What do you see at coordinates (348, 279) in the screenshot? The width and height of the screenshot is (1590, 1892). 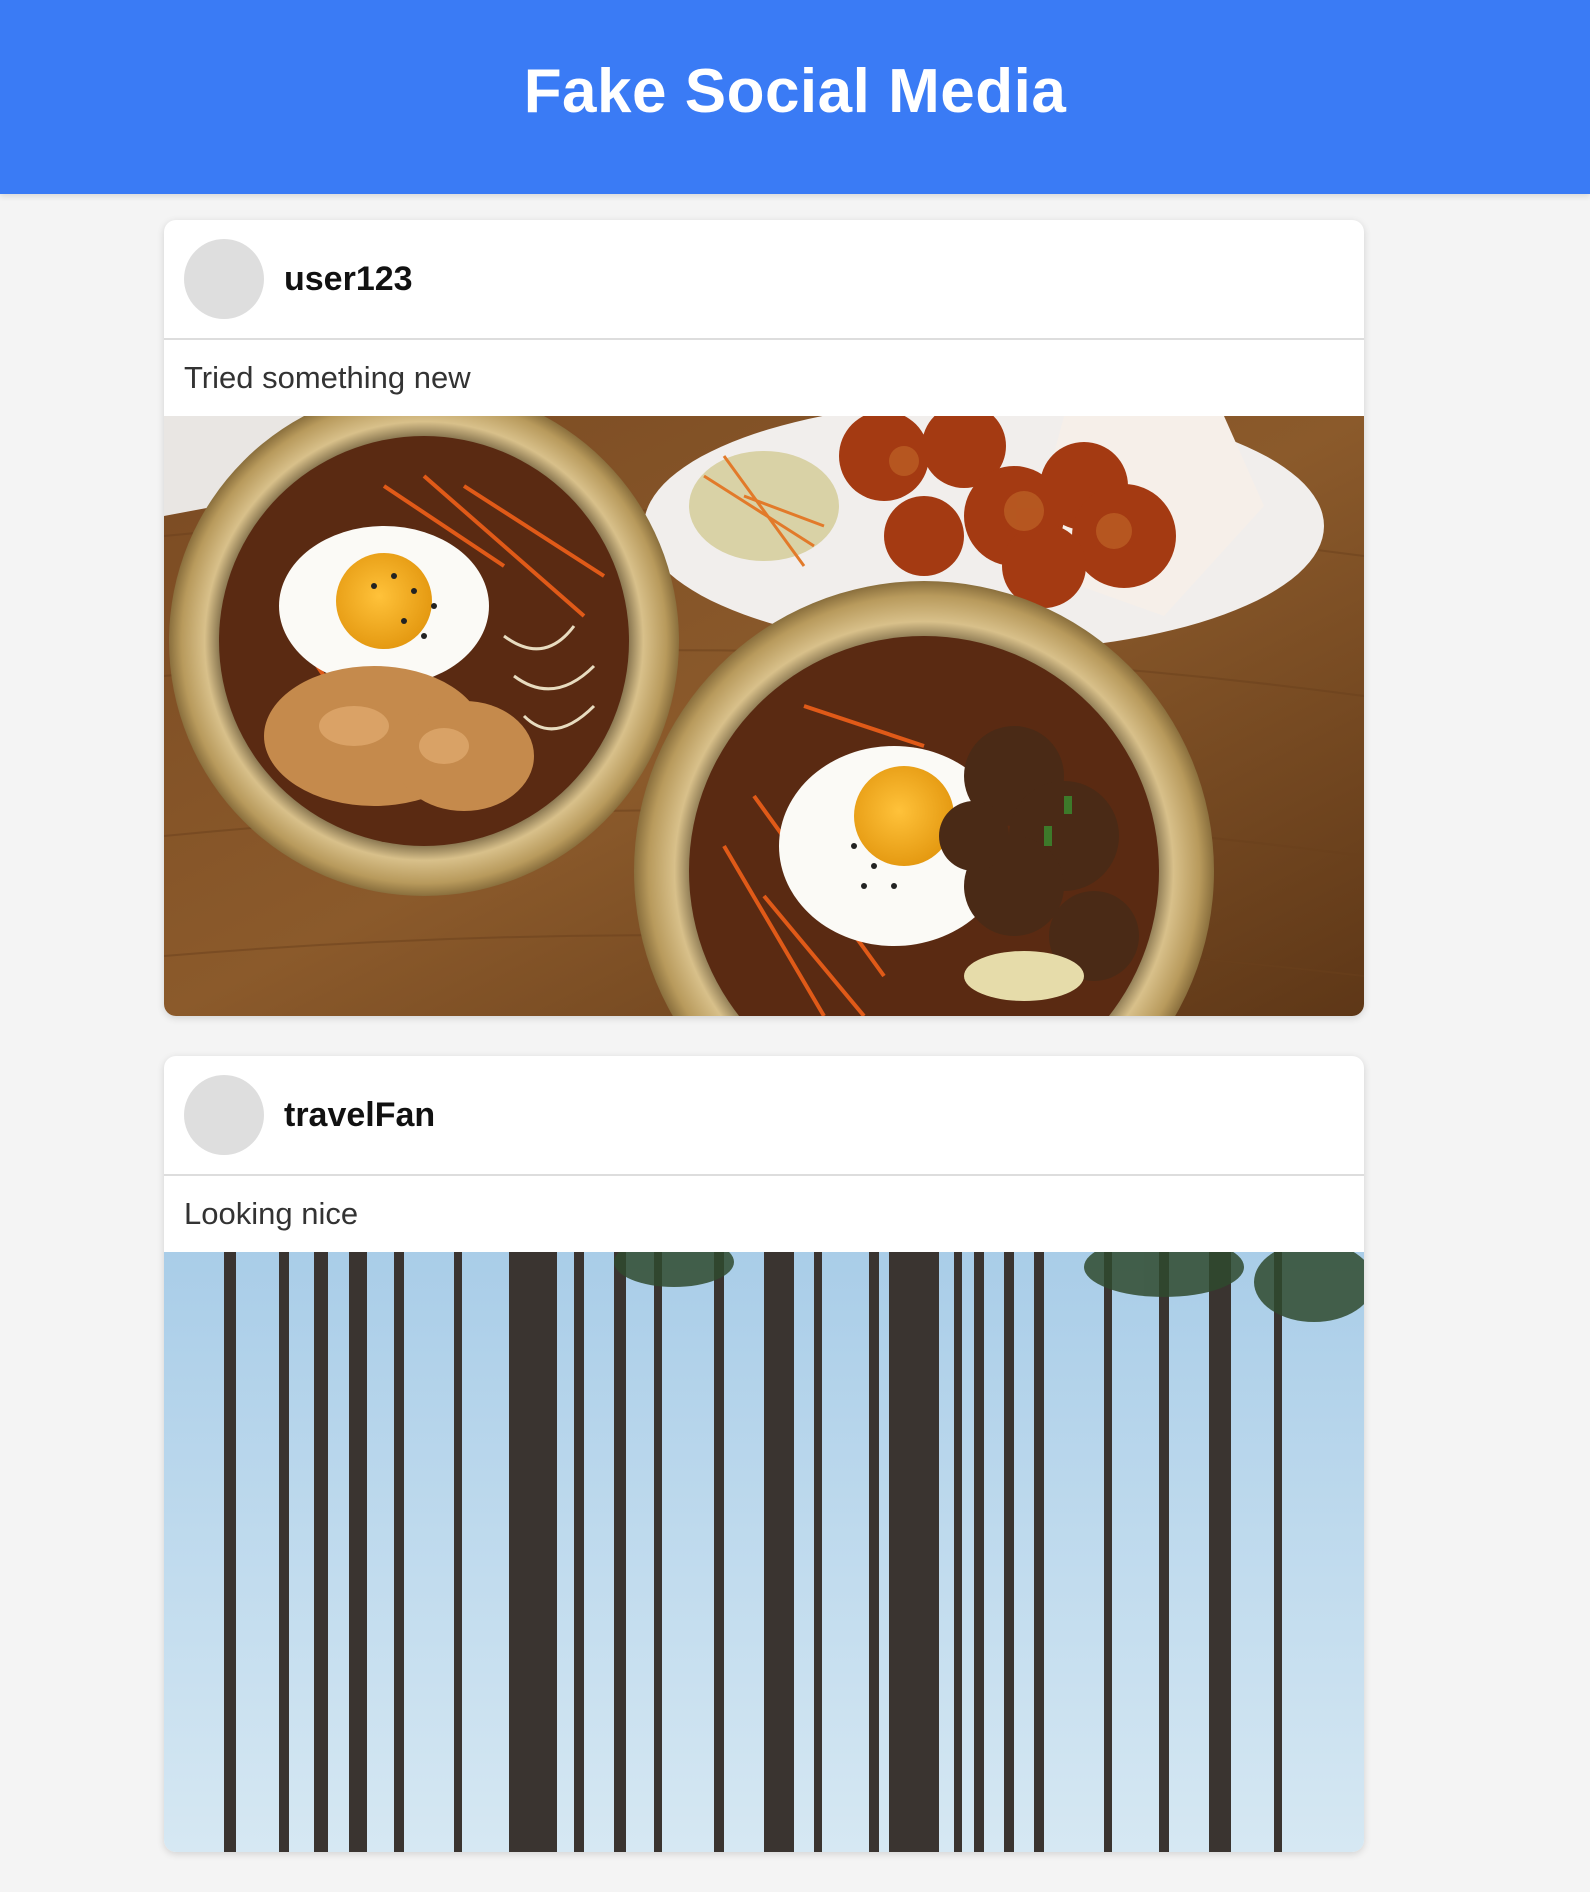 I see `post-username: user123` at bounding box center [348, 279].